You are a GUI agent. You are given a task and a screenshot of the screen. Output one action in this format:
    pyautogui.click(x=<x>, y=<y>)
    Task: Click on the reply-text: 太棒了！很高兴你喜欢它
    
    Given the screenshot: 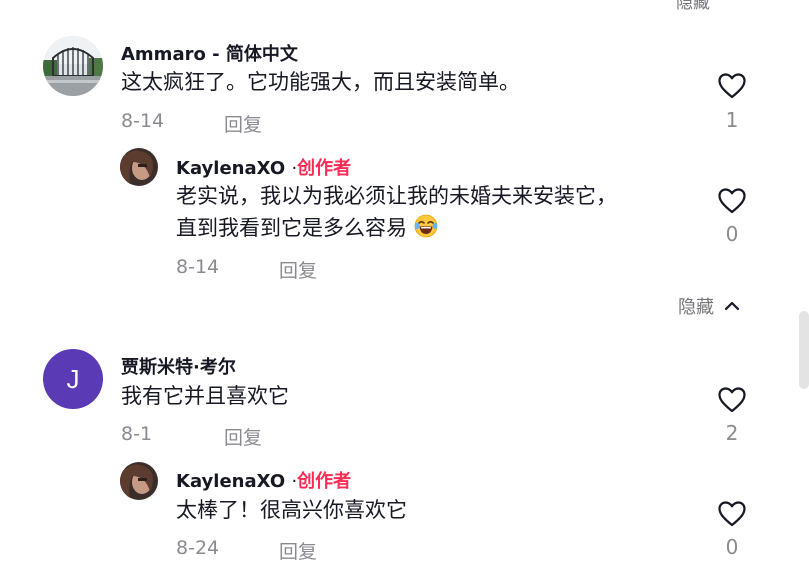 What is the action you would take?
    pyautogui.click(x=291, y=510)
    